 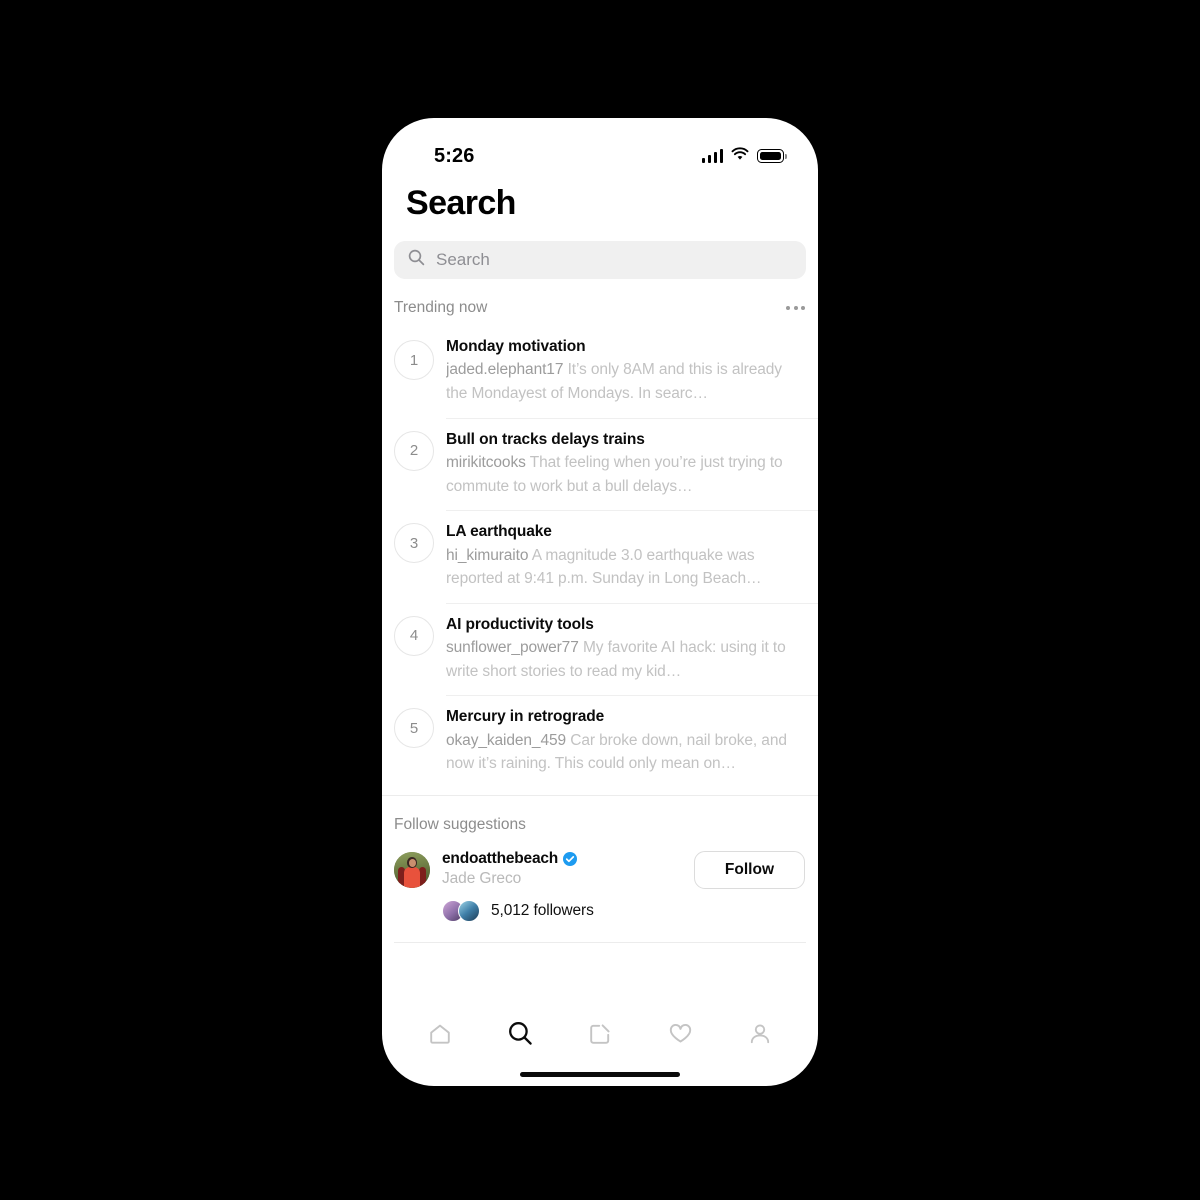 I want to click on tab-profile, so click(x=760, y=1036).